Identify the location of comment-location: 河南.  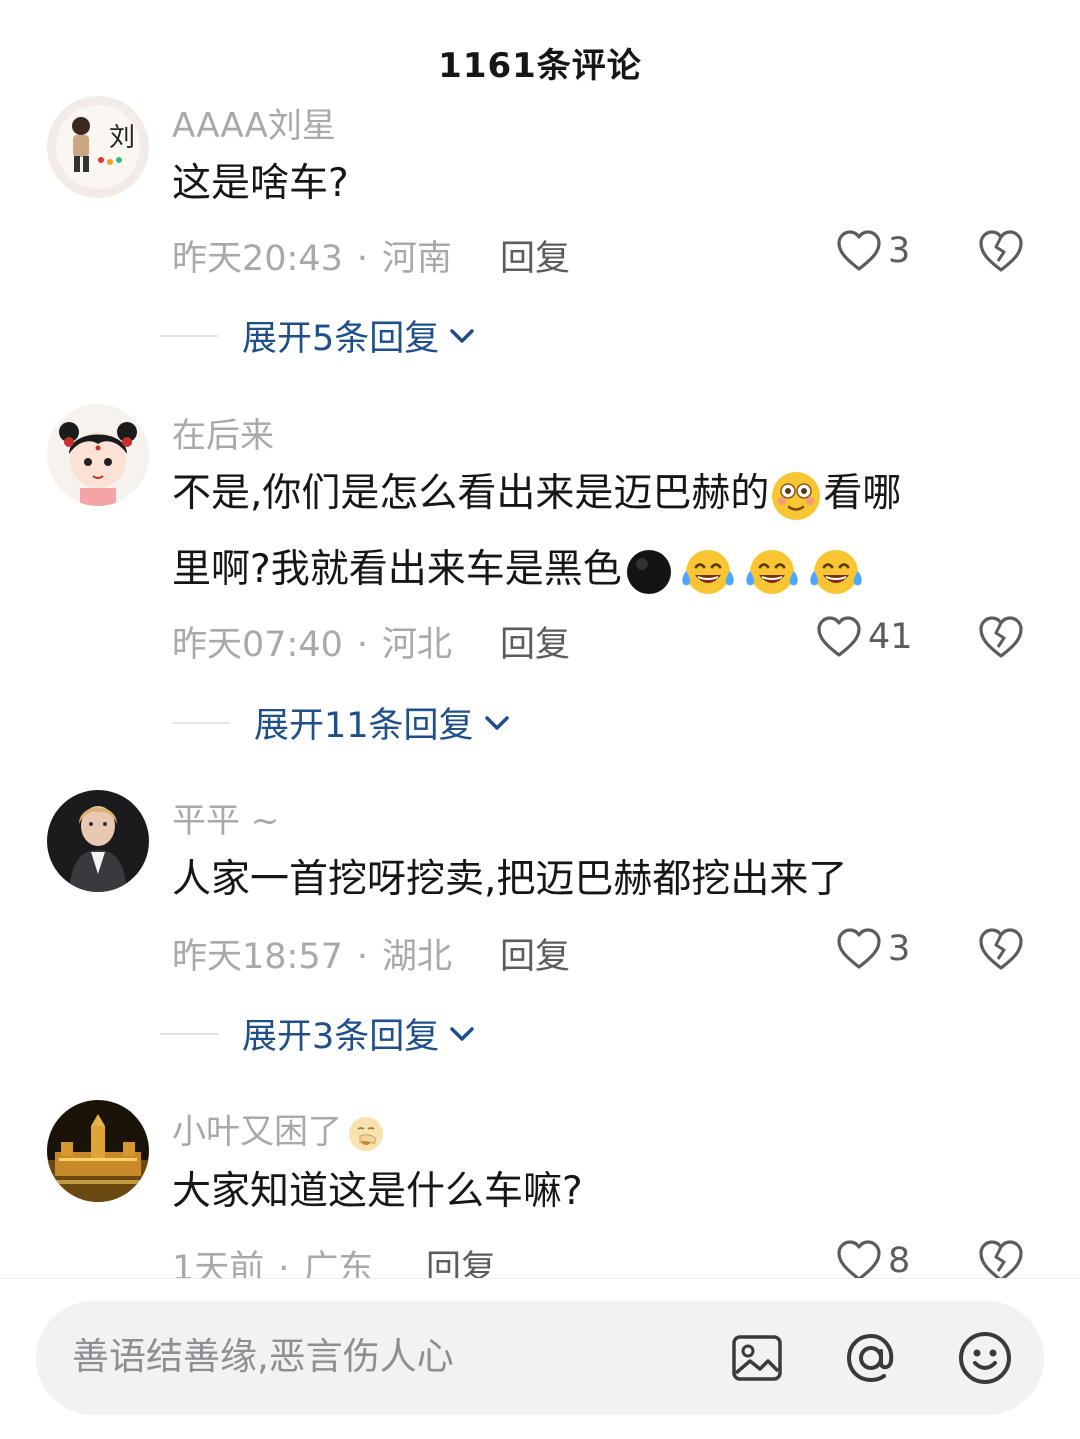
(417, 259).